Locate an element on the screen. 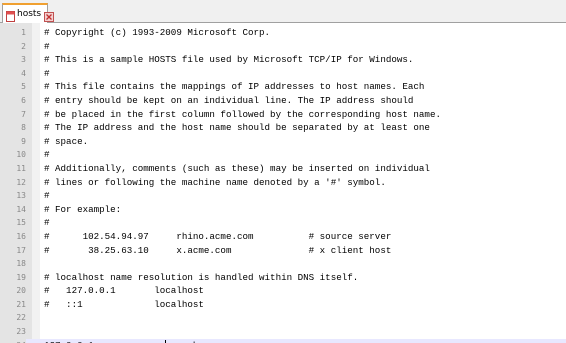 This screenshot has width=566, height=343. tab-label: hosts is located at coordinates (29, 14).